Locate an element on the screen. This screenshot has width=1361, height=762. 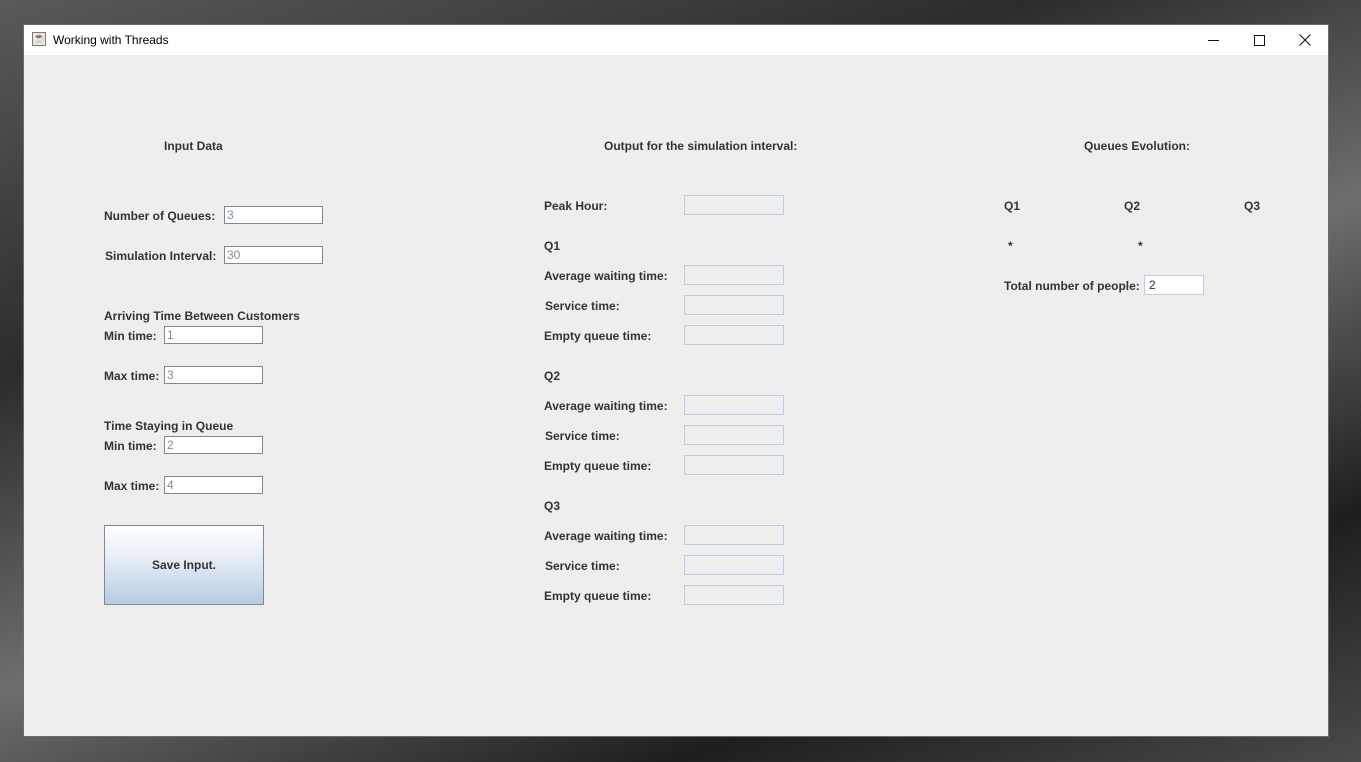
q2-avg-waiting-field is located at coordinates (734, 405).